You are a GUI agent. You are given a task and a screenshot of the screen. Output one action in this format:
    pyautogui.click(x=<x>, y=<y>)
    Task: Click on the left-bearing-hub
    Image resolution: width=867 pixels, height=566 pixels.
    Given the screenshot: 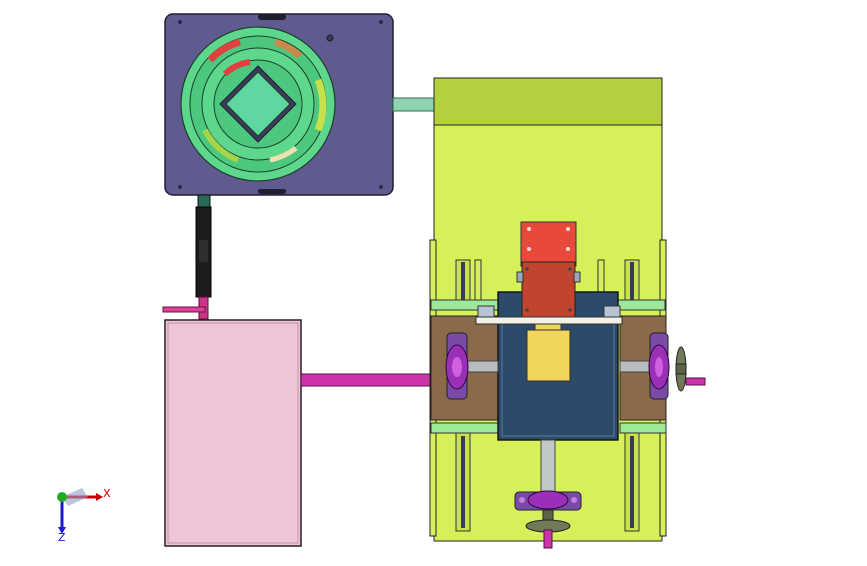 What is the action you would take?
    pyautogui.click(x=457, y=367)
    